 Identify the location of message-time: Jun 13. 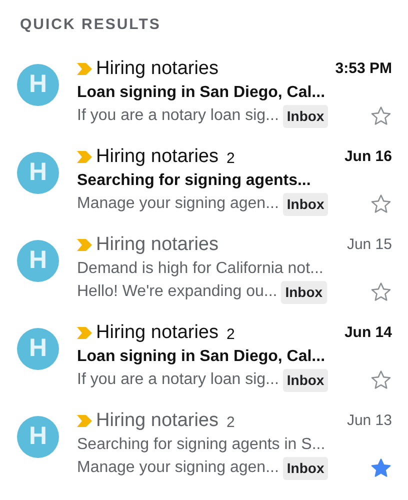
(369, 420).